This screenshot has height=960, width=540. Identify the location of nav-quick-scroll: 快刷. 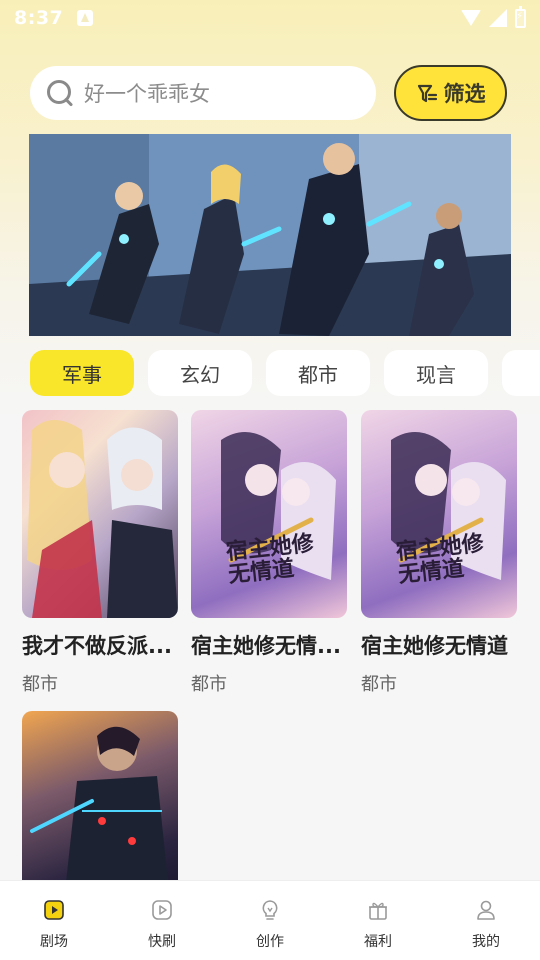
(162, 920).